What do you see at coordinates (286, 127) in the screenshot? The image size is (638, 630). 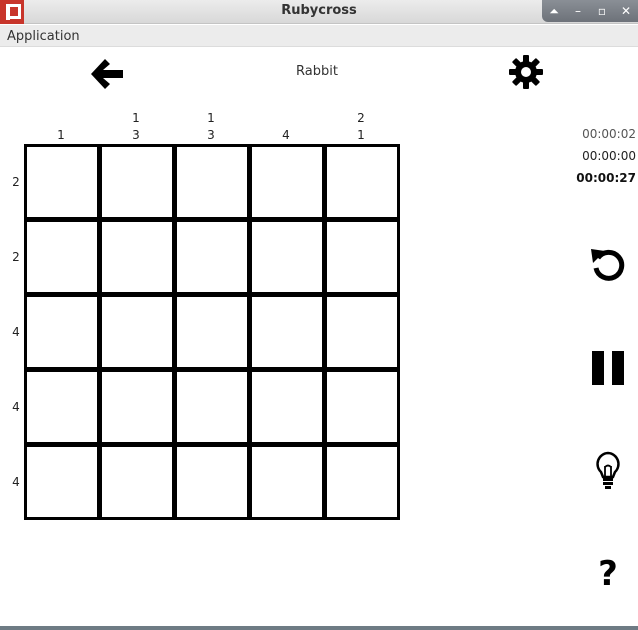 I see `column-clue: 4` at bounding box center [286, 127].